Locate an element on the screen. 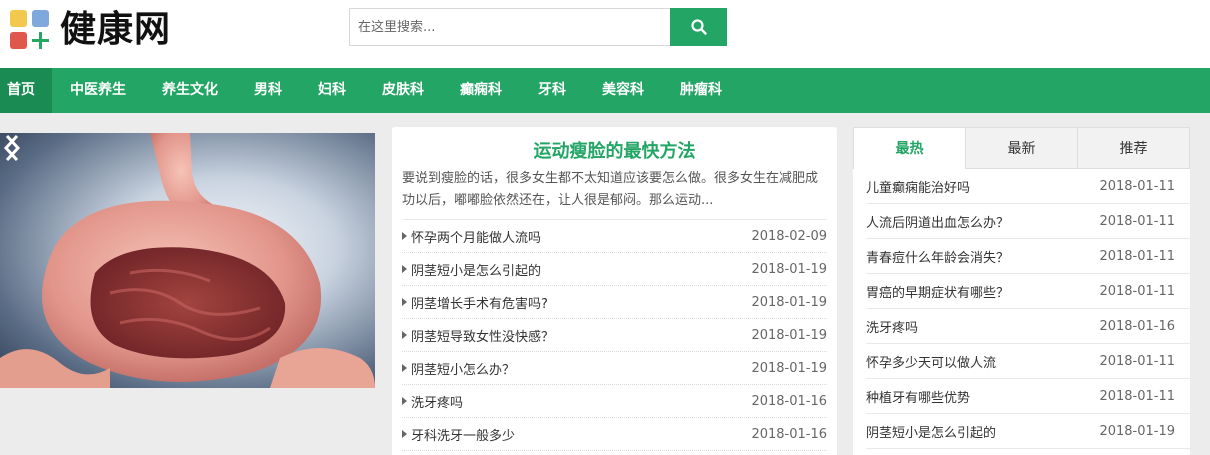 Image resolution: width=1210 pixels, height=455 pixels. nav-item-gynecology: 妇科 is located at coordinates (332, 90).